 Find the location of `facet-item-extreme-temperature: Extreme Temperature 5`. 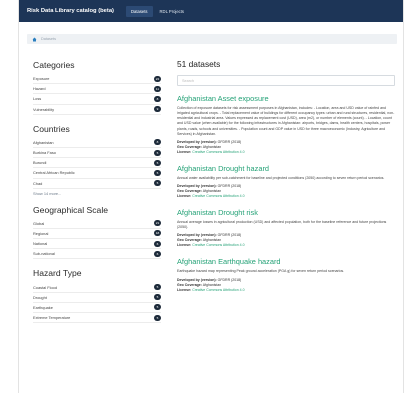

facet-item-extreme-temperature: Extreme Temperature 5 is located at coordinates (97, 318).